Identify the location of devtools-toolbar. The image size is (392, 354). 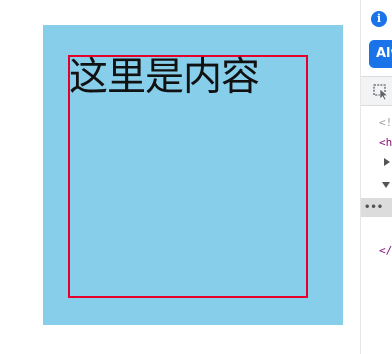
(376, 91).